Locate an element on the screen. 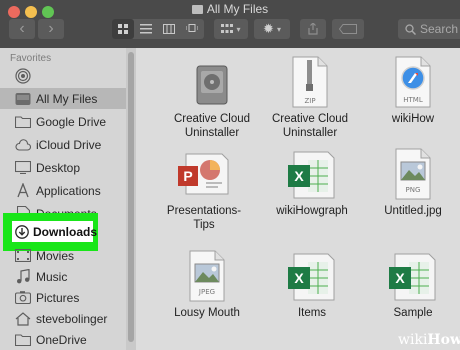 Image resolution: width=460 pixels, height=350 pixels. file-item: Creative Cloud Uninstaller is located at coordinates (212, 94).